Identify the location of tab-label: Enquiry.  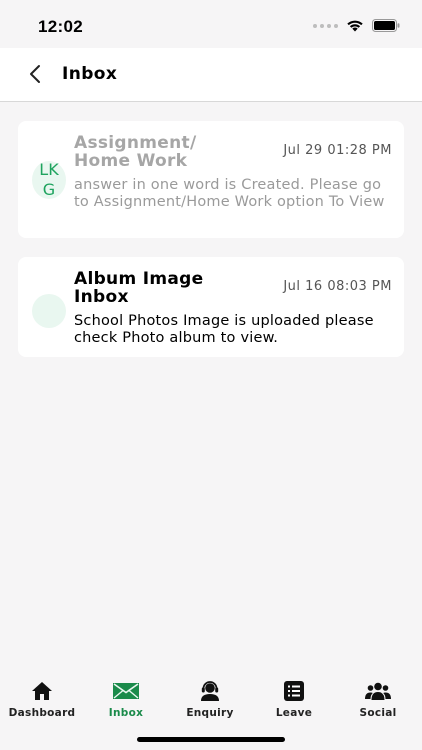
(210, 713).